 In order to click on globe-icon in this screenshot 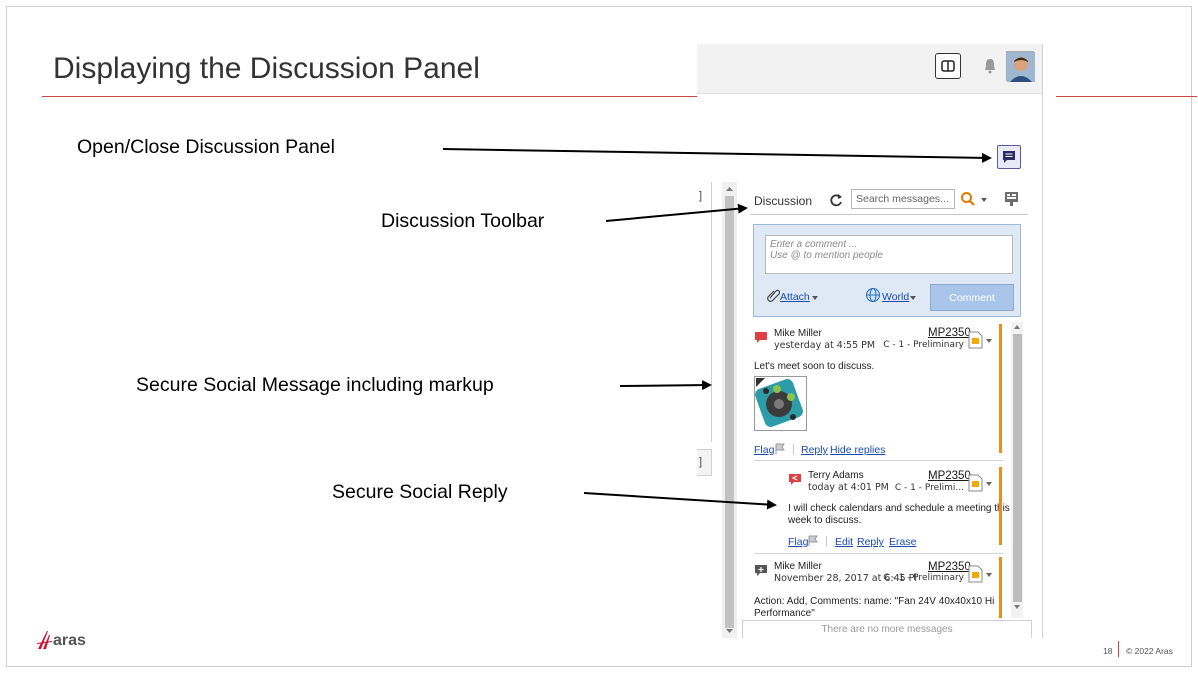, I will do `click(873, 295)`.